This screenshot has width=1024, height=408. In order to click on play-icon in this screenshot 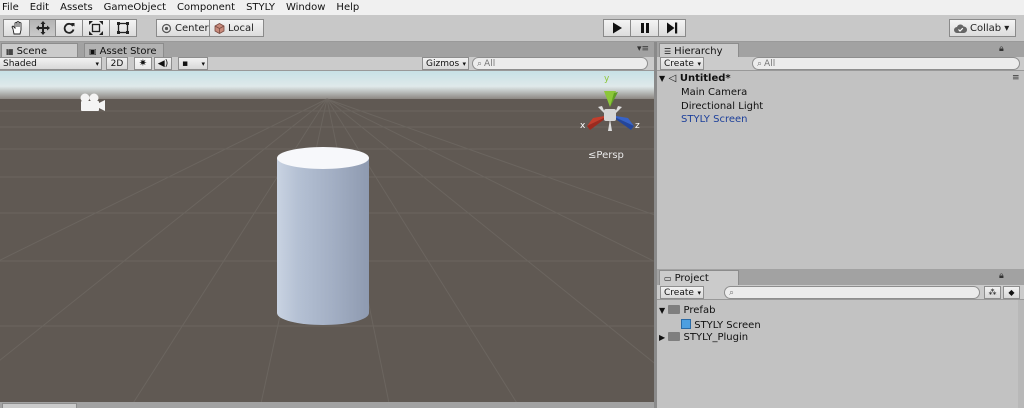, I will do `click(617, 28)`.